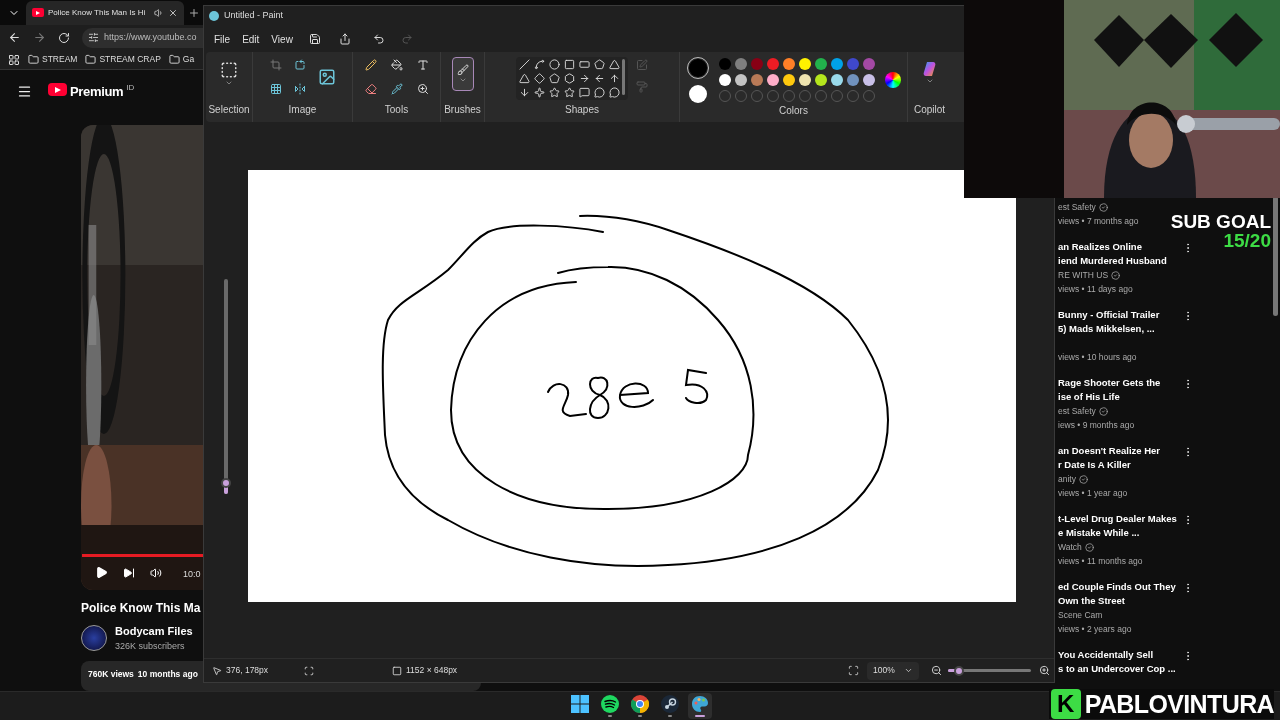  Describe the element at coordinates (793, 111) in the screenshot. I see `group-label: Colors` at that location.